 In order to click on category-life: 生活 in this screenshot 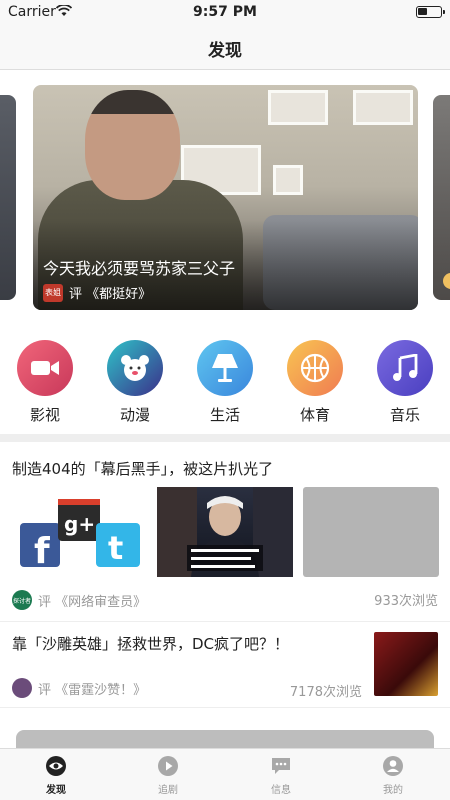, I will do `click(225, 382)`.